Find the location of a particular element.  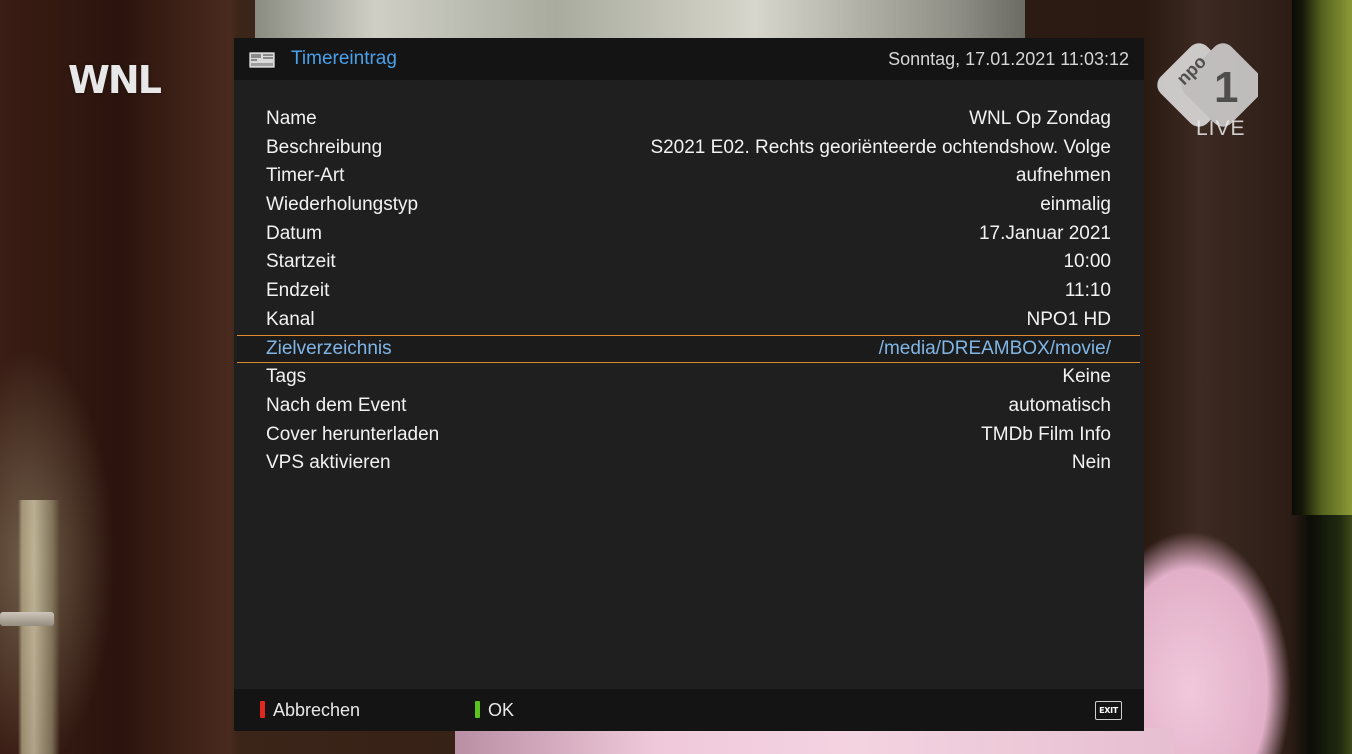

setting-value: NPO1 HD is located at coordinates (1068, 319).